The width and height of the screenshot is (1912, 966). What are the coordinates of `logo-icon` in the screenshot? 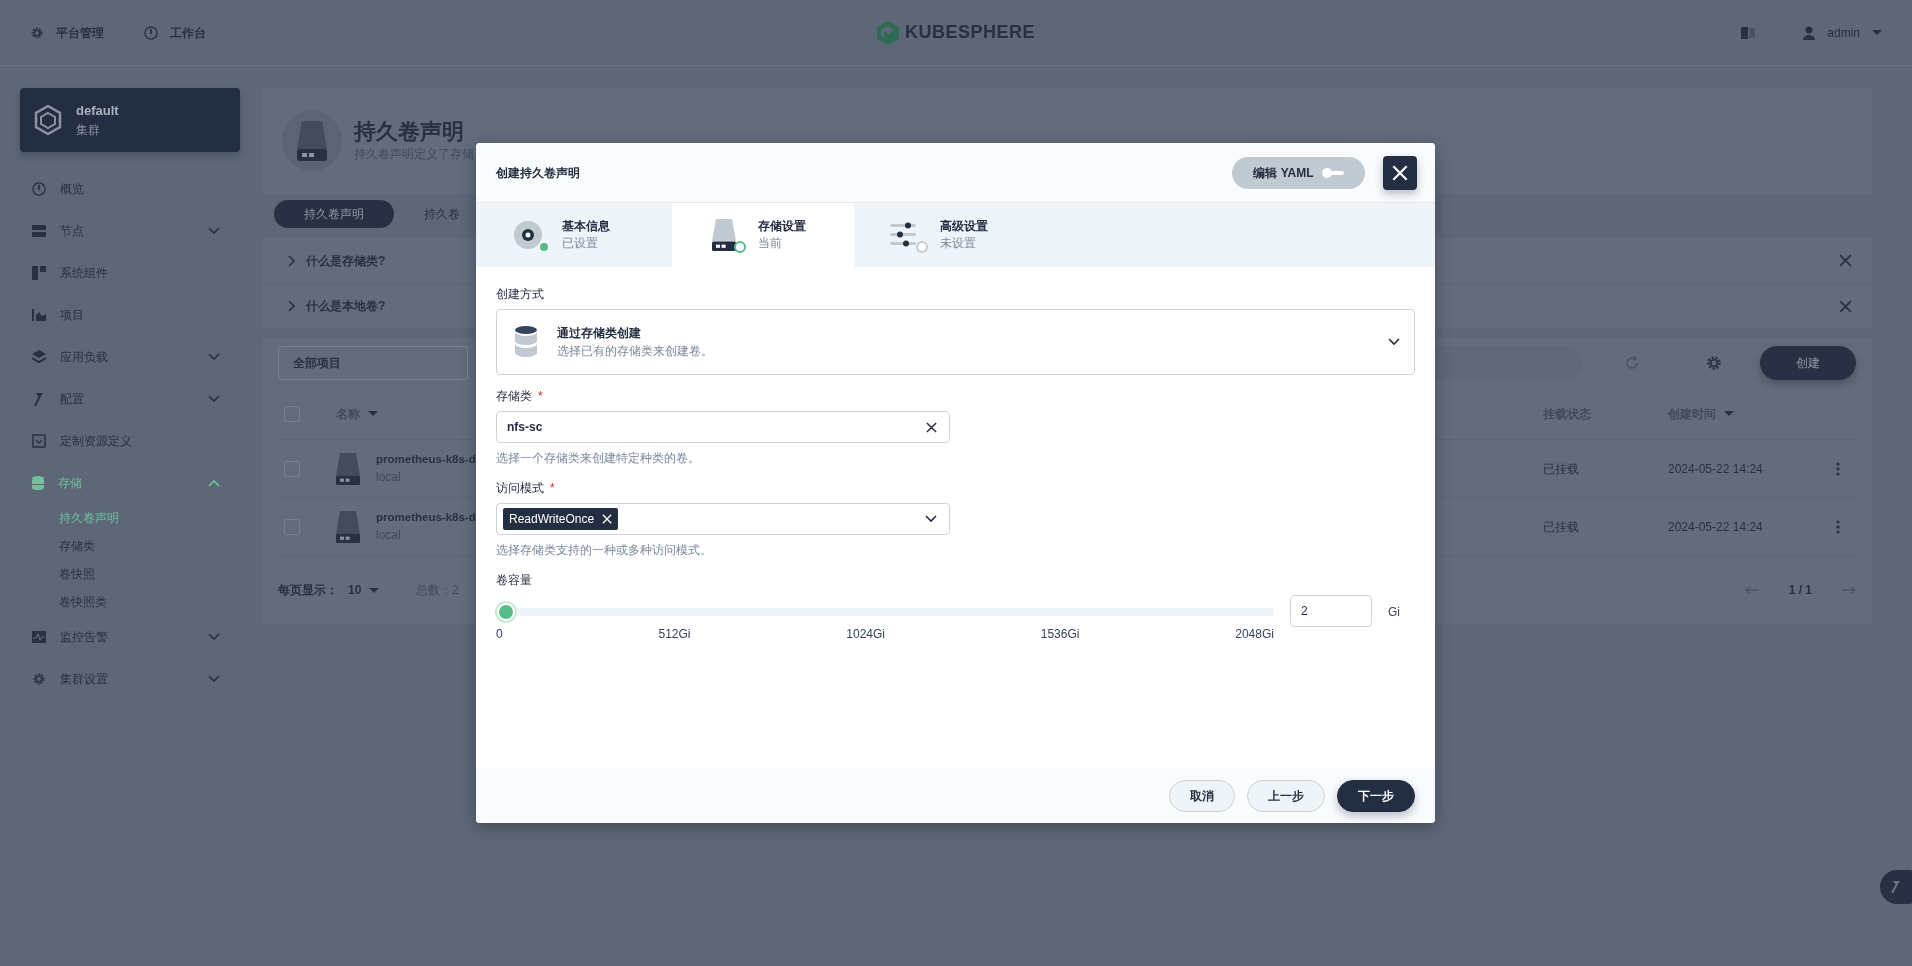 It's located at (888, 32).